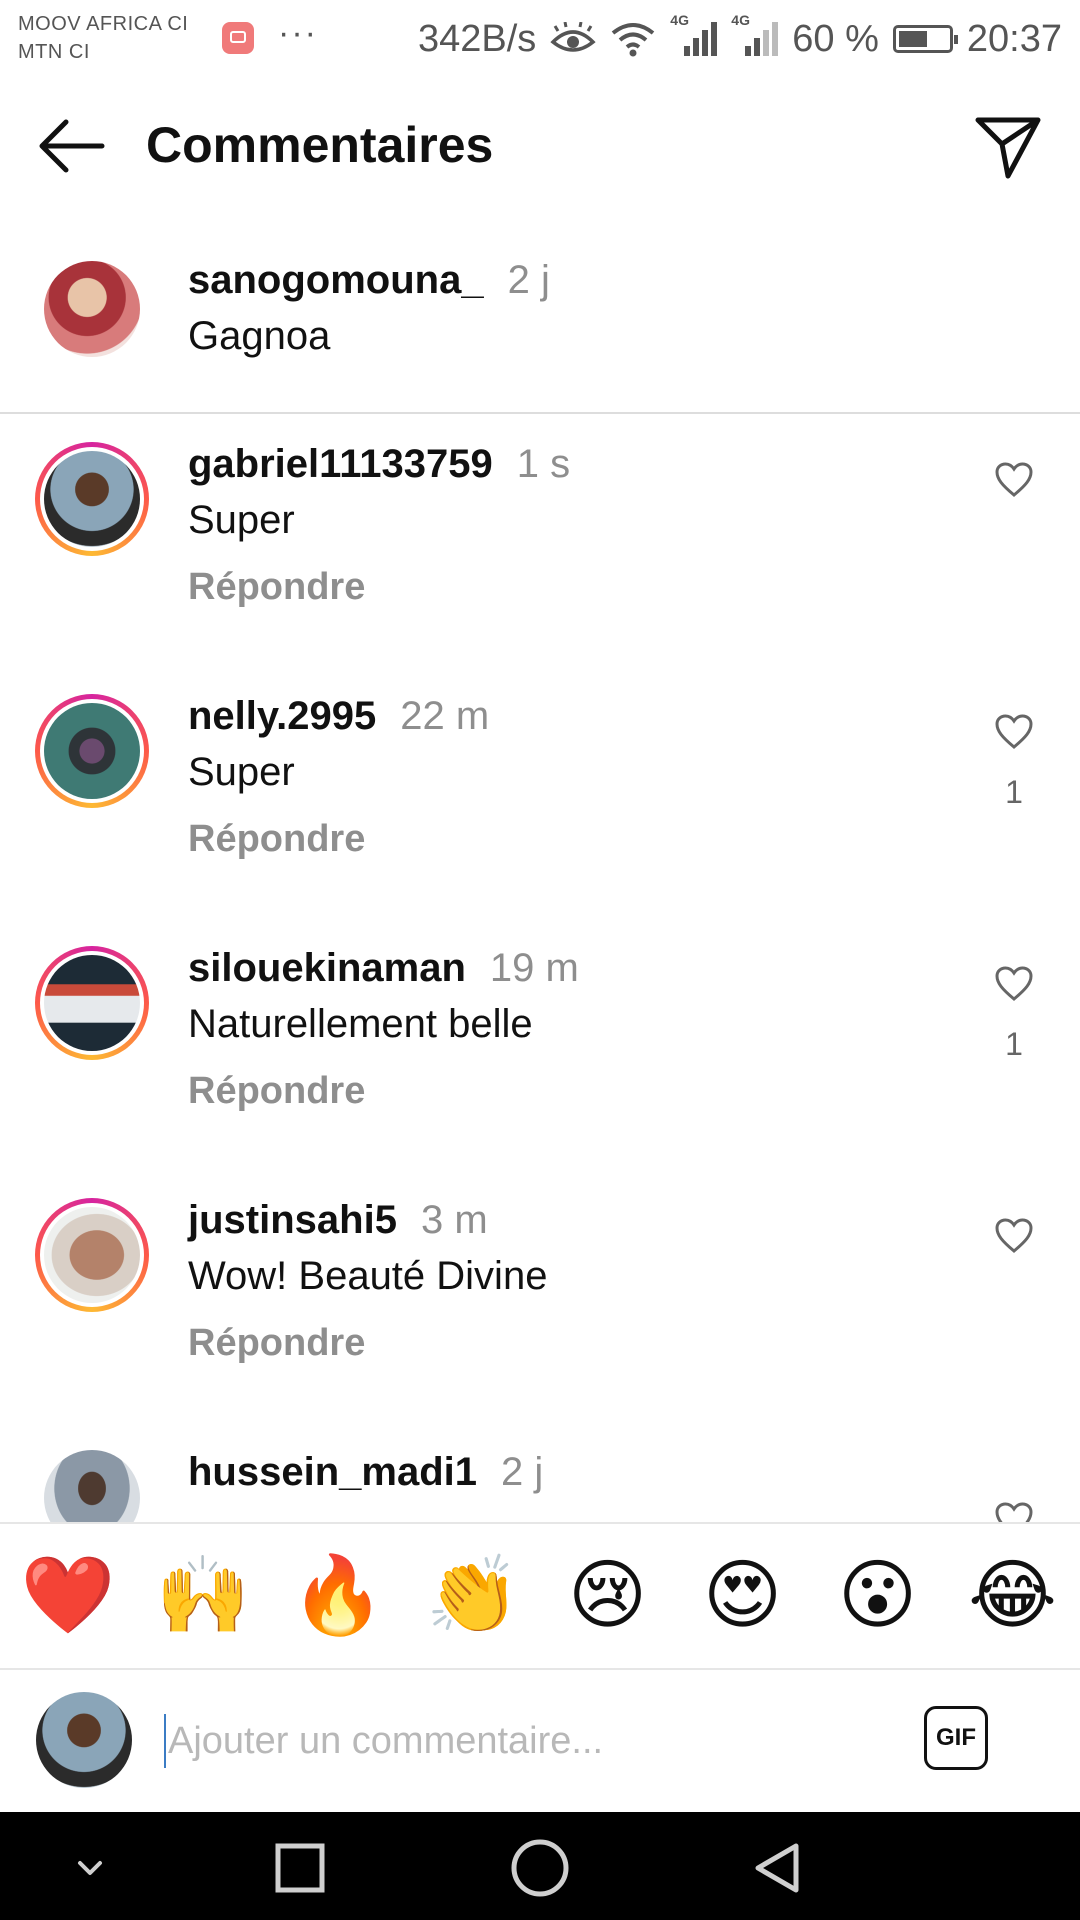 This screenshot has height=1920, width=1080. What do you see at coordinates (338, 1596) in the screenshot?
I see `emoji-fire-button: 🔥` at bounding box center [338, 1596].